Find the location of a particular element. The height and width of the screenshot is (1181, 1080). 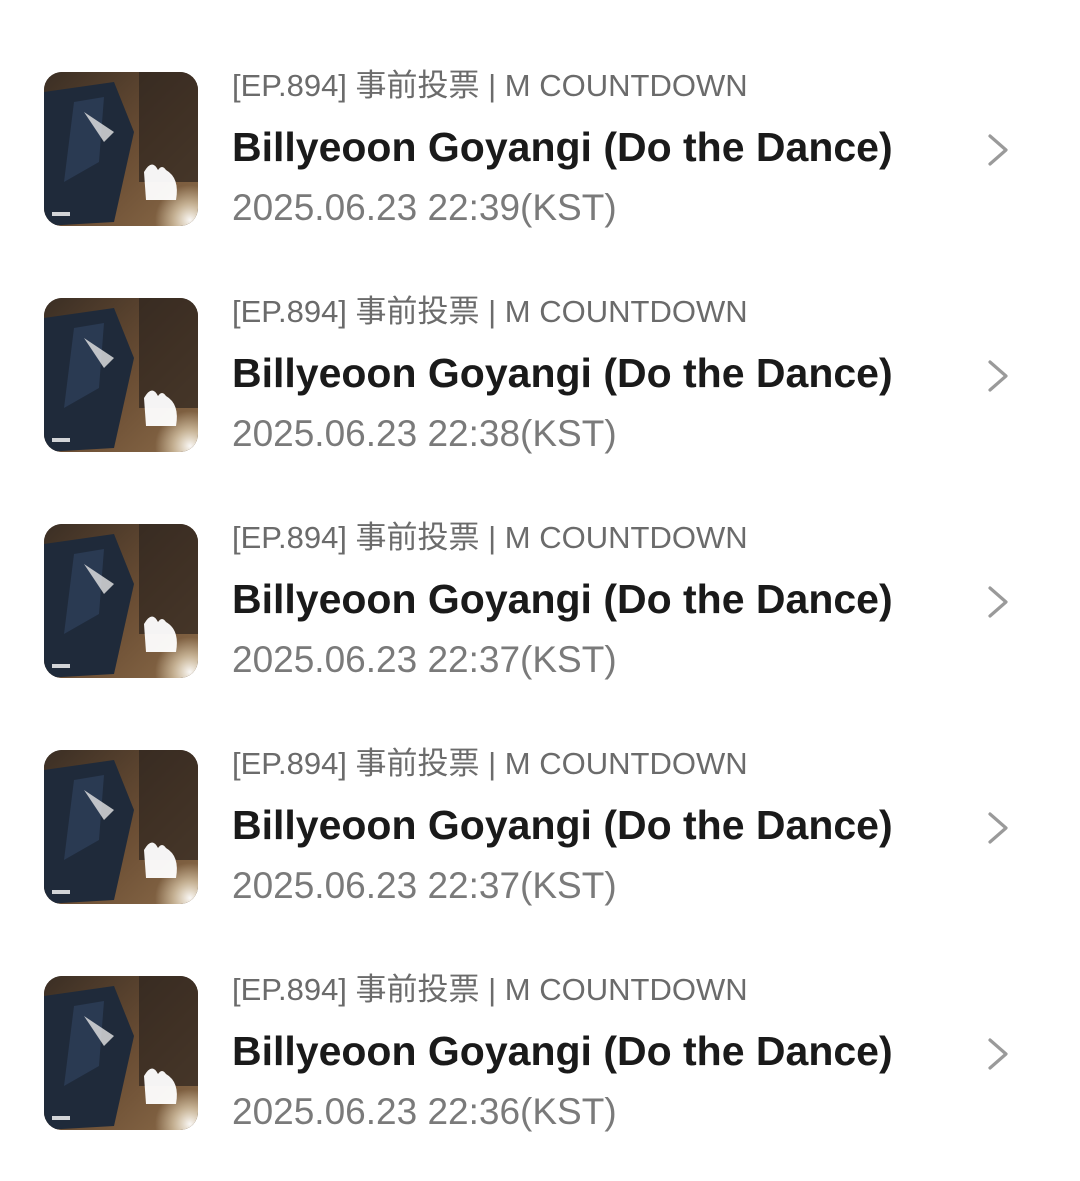

item-date: 2025.06.23 22:38(KST) is located at coordinates (424, 433).